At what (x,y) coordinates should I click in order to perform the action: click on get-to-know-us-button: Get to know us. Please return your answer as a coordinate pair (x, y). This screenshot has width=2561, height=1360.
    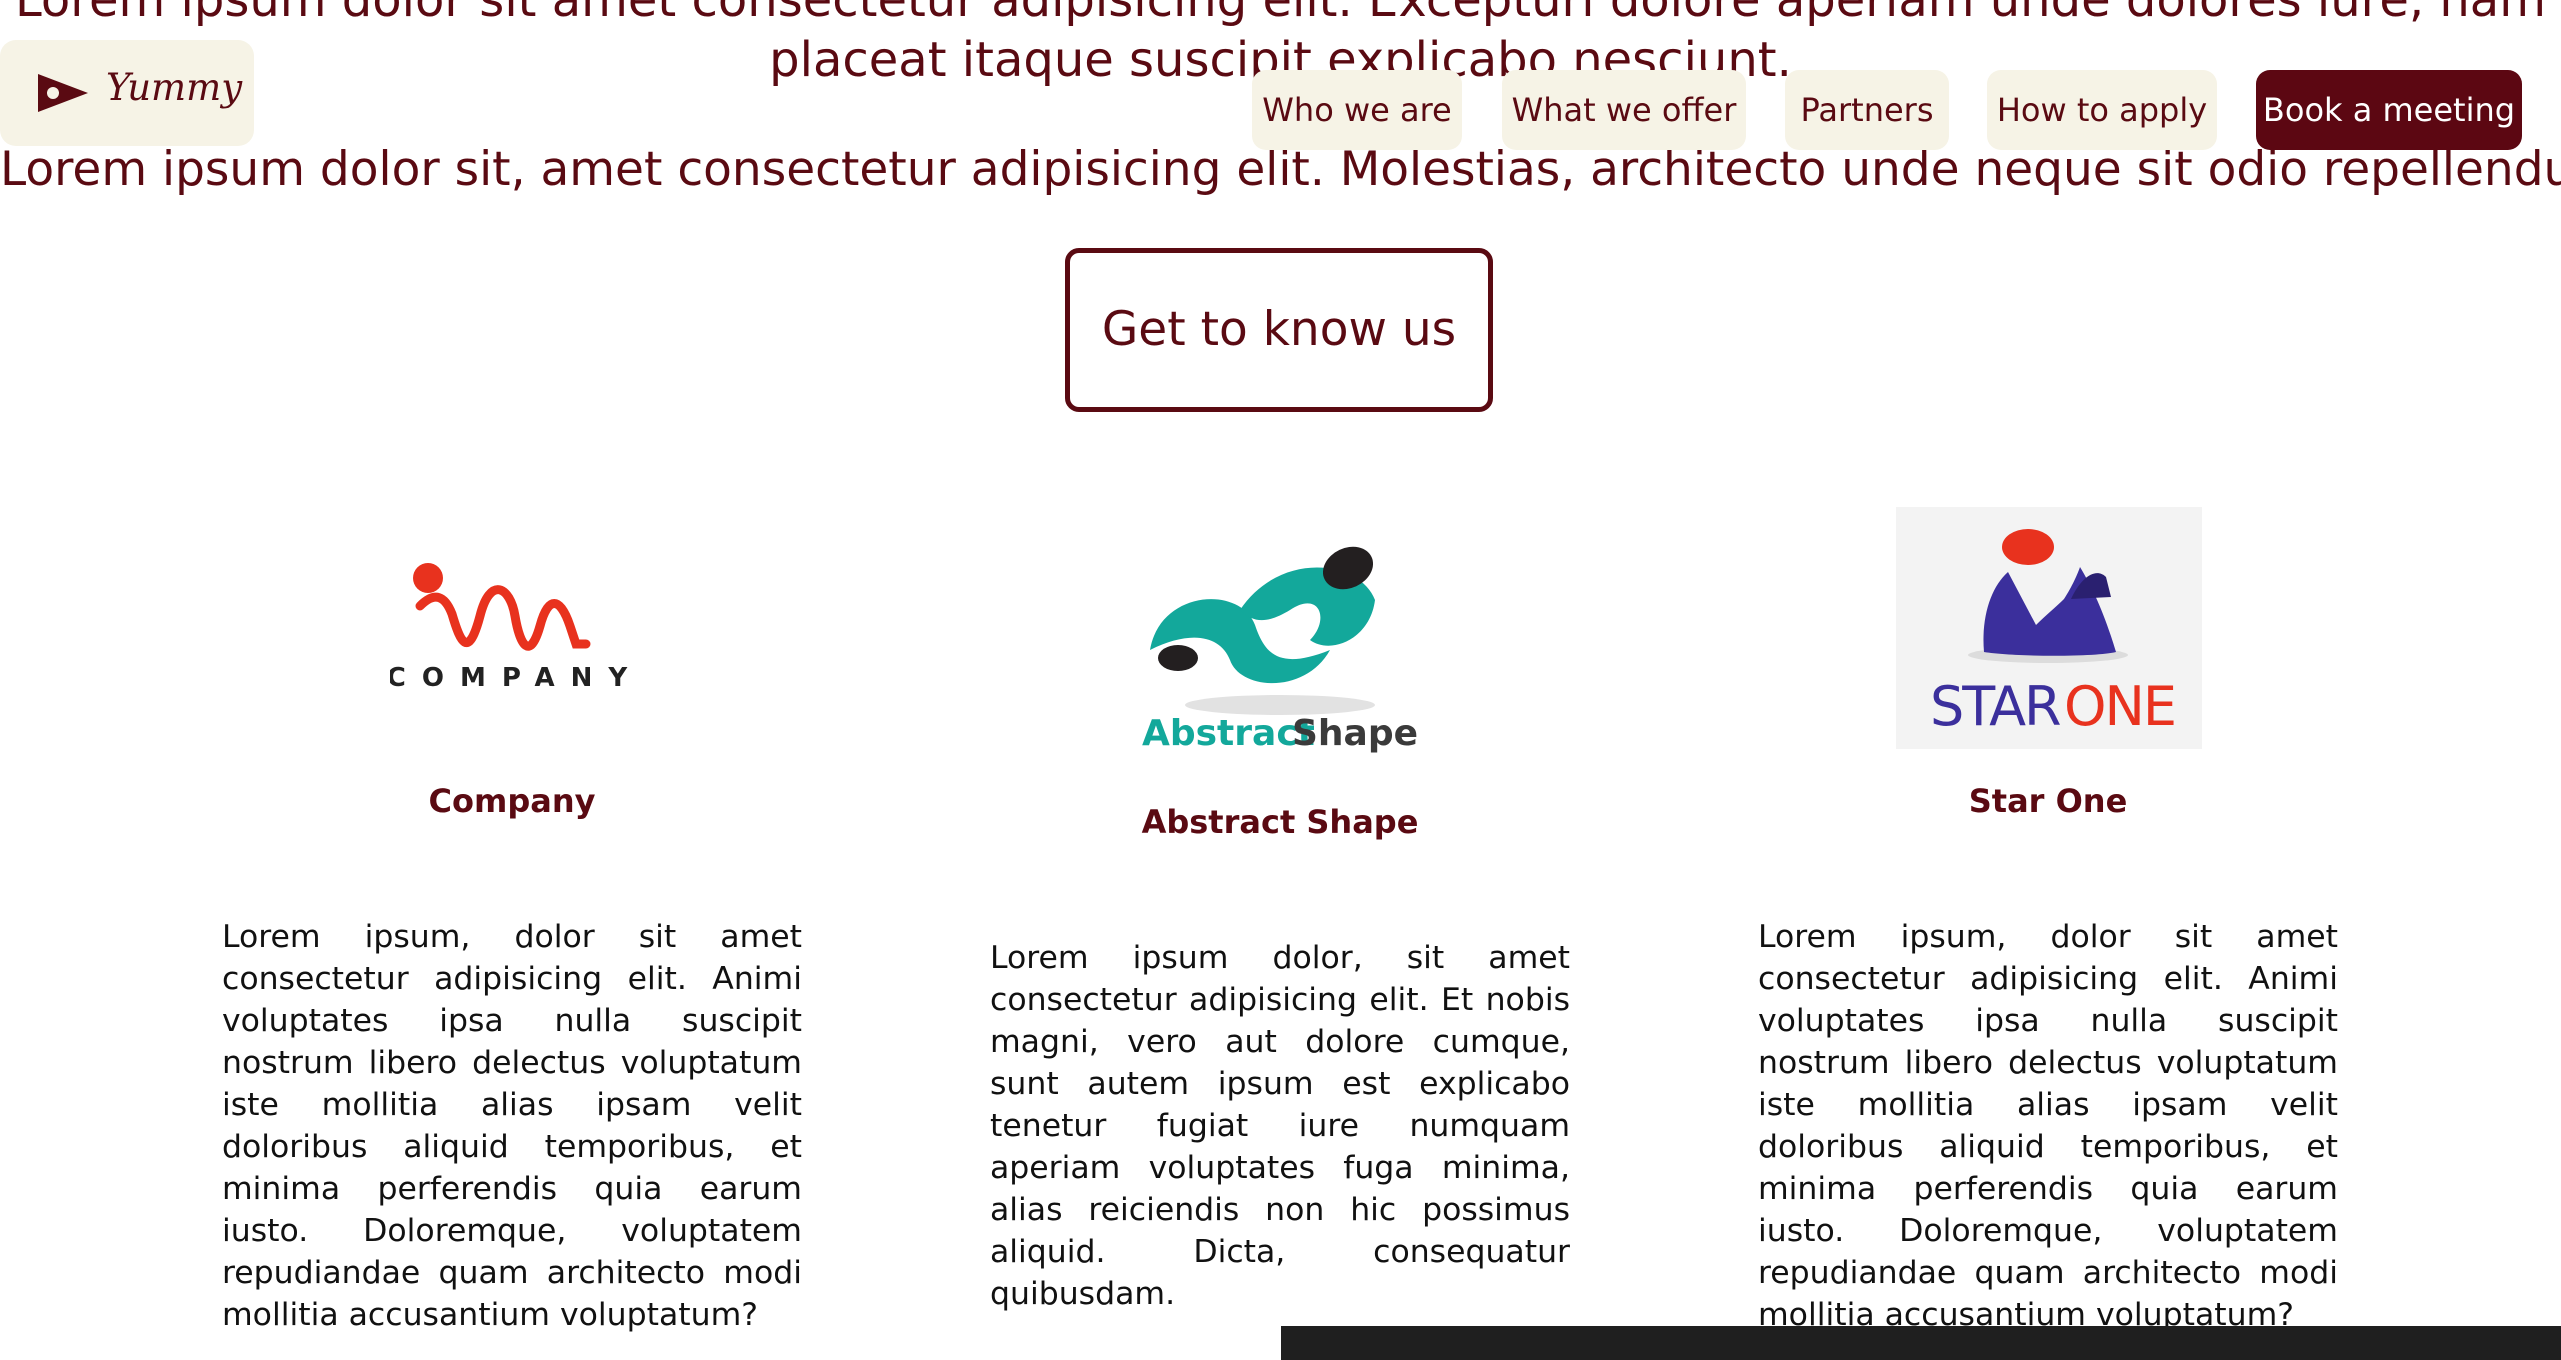
    Looking at the image, I should click on (1279, 330).